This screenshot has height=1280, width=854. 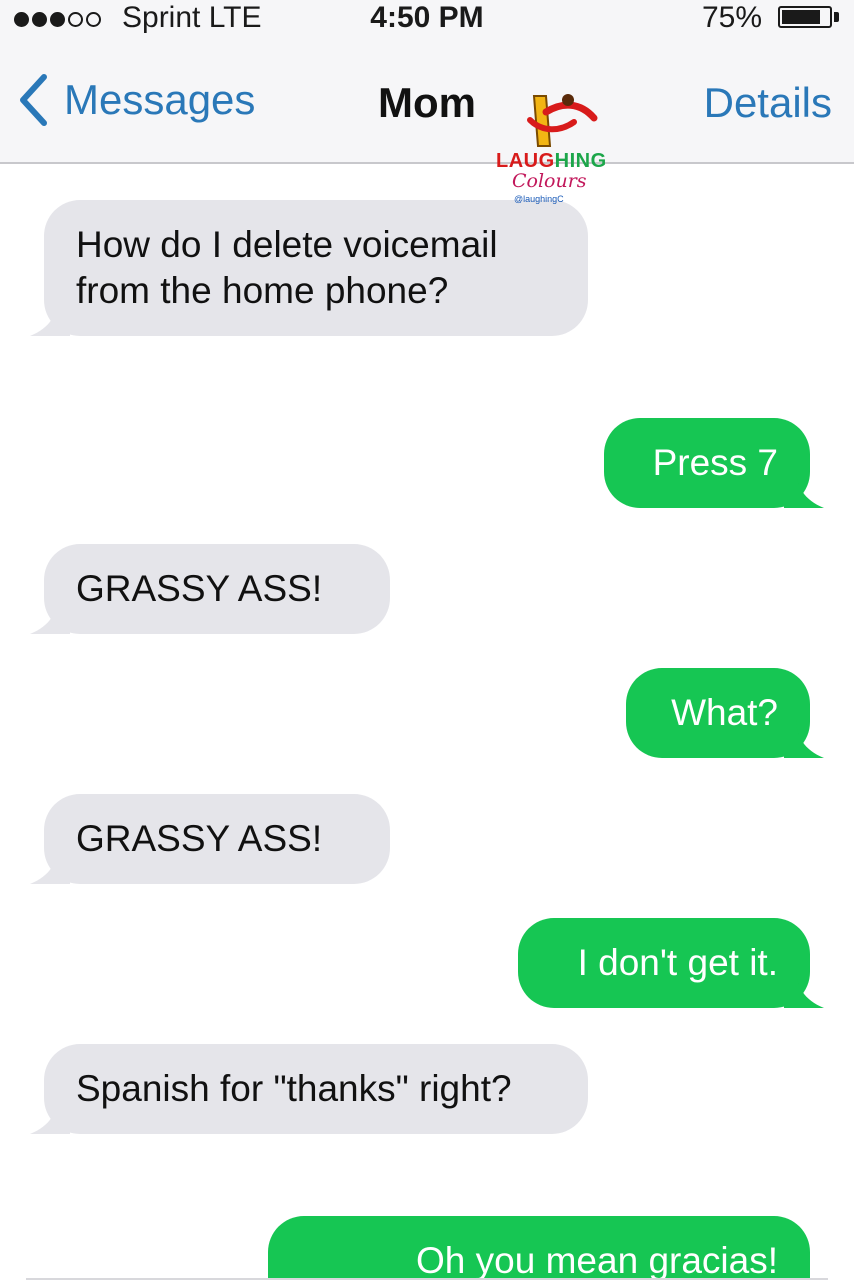 I want to click on watermark-subtitle: Colours, so click(x=549, y=181).